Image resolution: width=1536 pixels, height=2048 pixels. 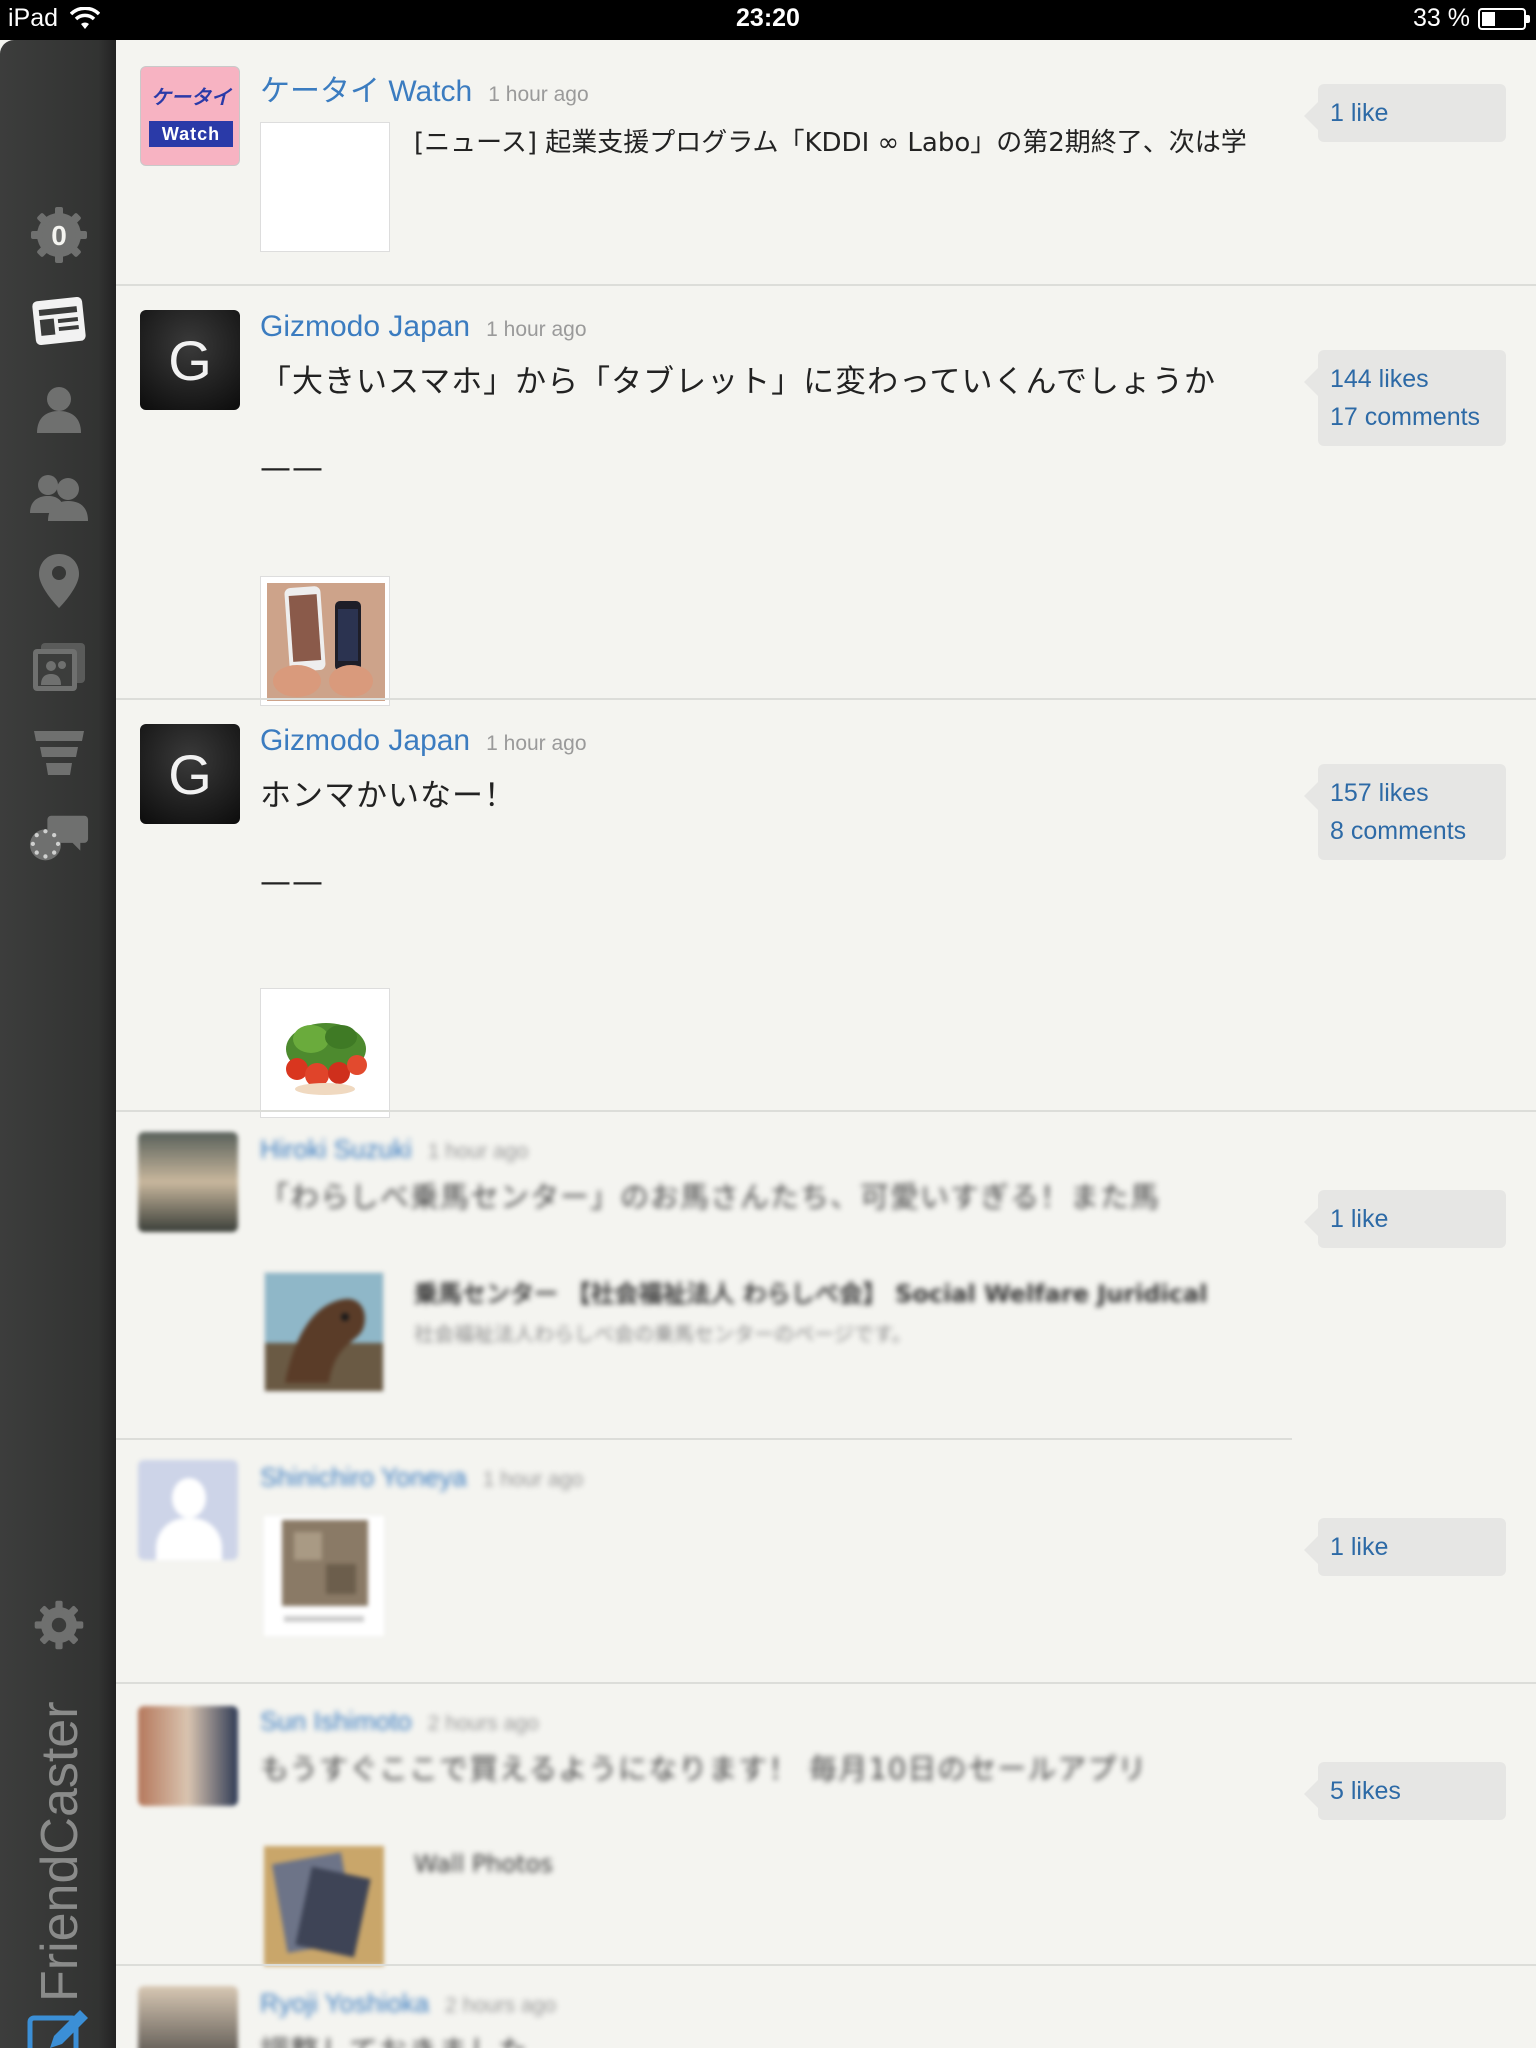 I want to click on avatar-logo-sub: Watch, so click(x=191, y=134).